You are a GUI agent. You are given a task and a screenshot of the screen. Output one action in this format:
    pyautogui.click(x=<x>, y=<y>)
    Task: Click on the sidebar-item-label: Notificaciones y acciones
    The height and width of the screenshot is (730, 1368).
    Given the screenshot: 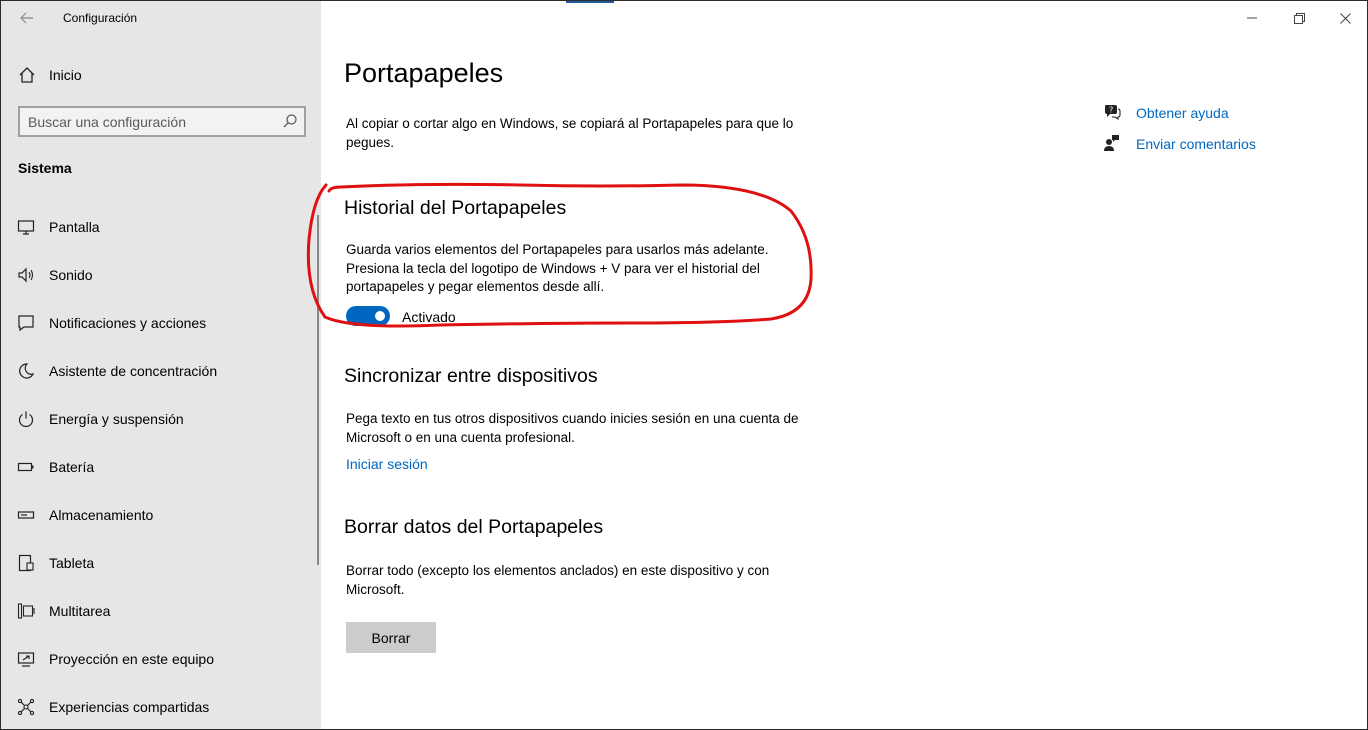 What is the action you would take?
    pyautogui.click(x=128, y=323)
    